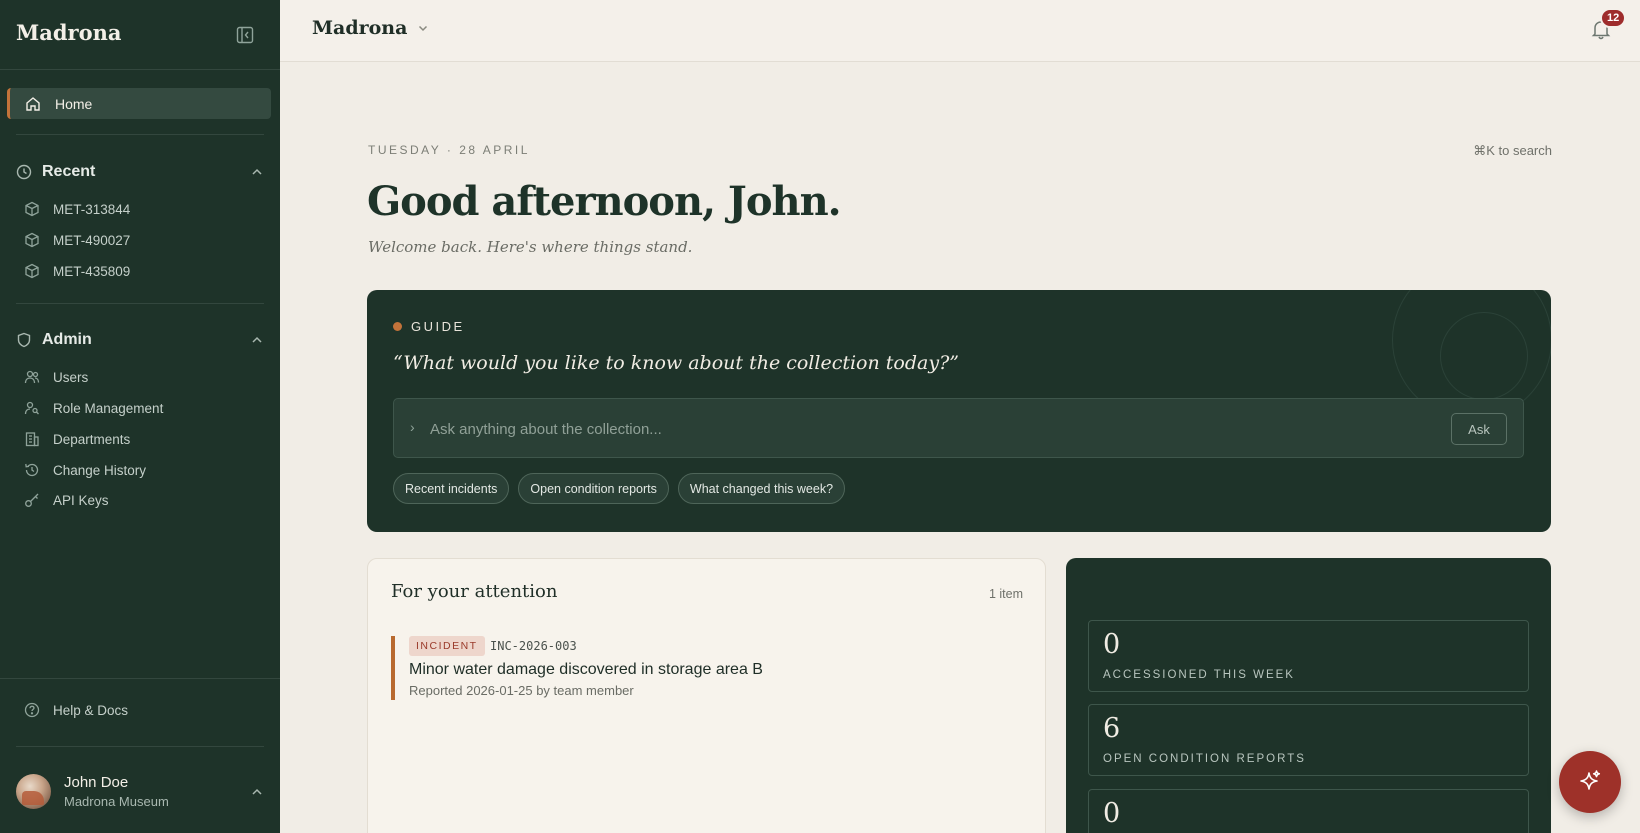 This screenshot has height=833, width=1640. Describe the element at coordinates (360, 28) in the screenshot. I see `workspace-name: Madrona` at that location.